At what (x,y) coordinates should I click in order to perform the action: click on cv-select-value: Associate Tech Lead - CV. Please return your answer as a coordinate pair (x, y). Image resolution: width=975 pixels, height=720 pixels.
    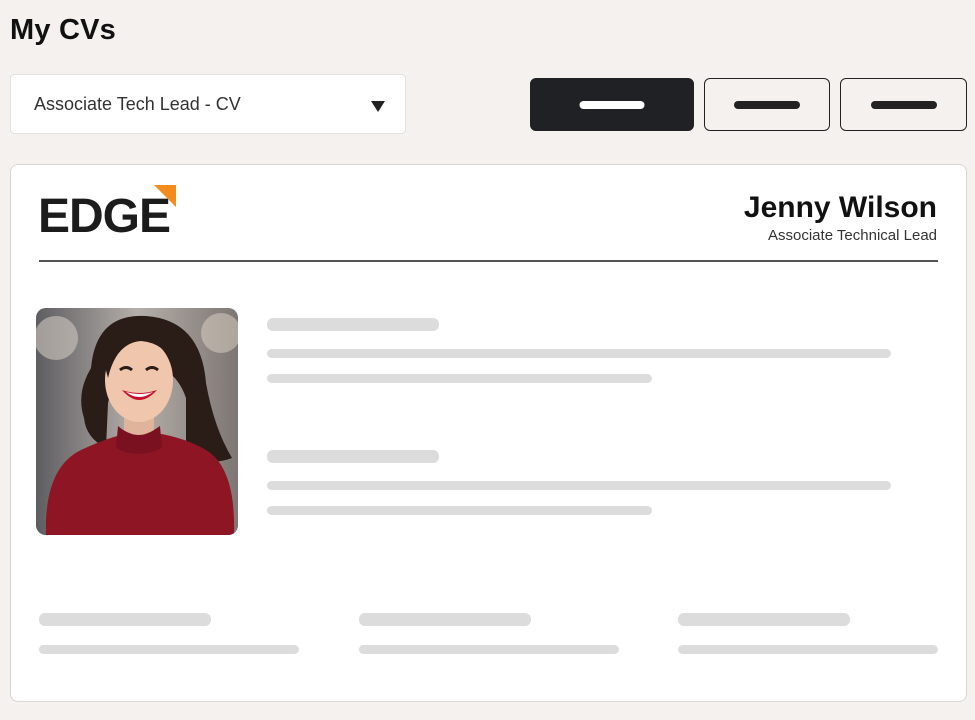
    Looking at the image, I should click on (137, 104).